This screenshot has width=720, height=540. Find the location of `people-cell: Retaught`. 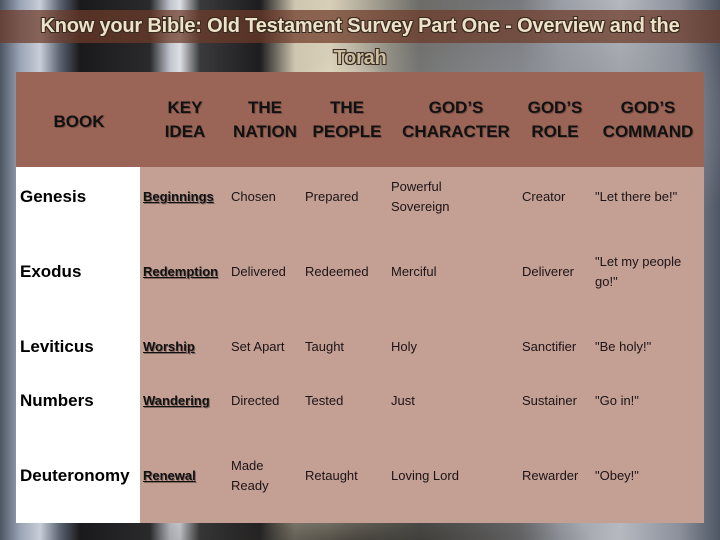

people-cell: Retaught is located at coordinates (331, 475).